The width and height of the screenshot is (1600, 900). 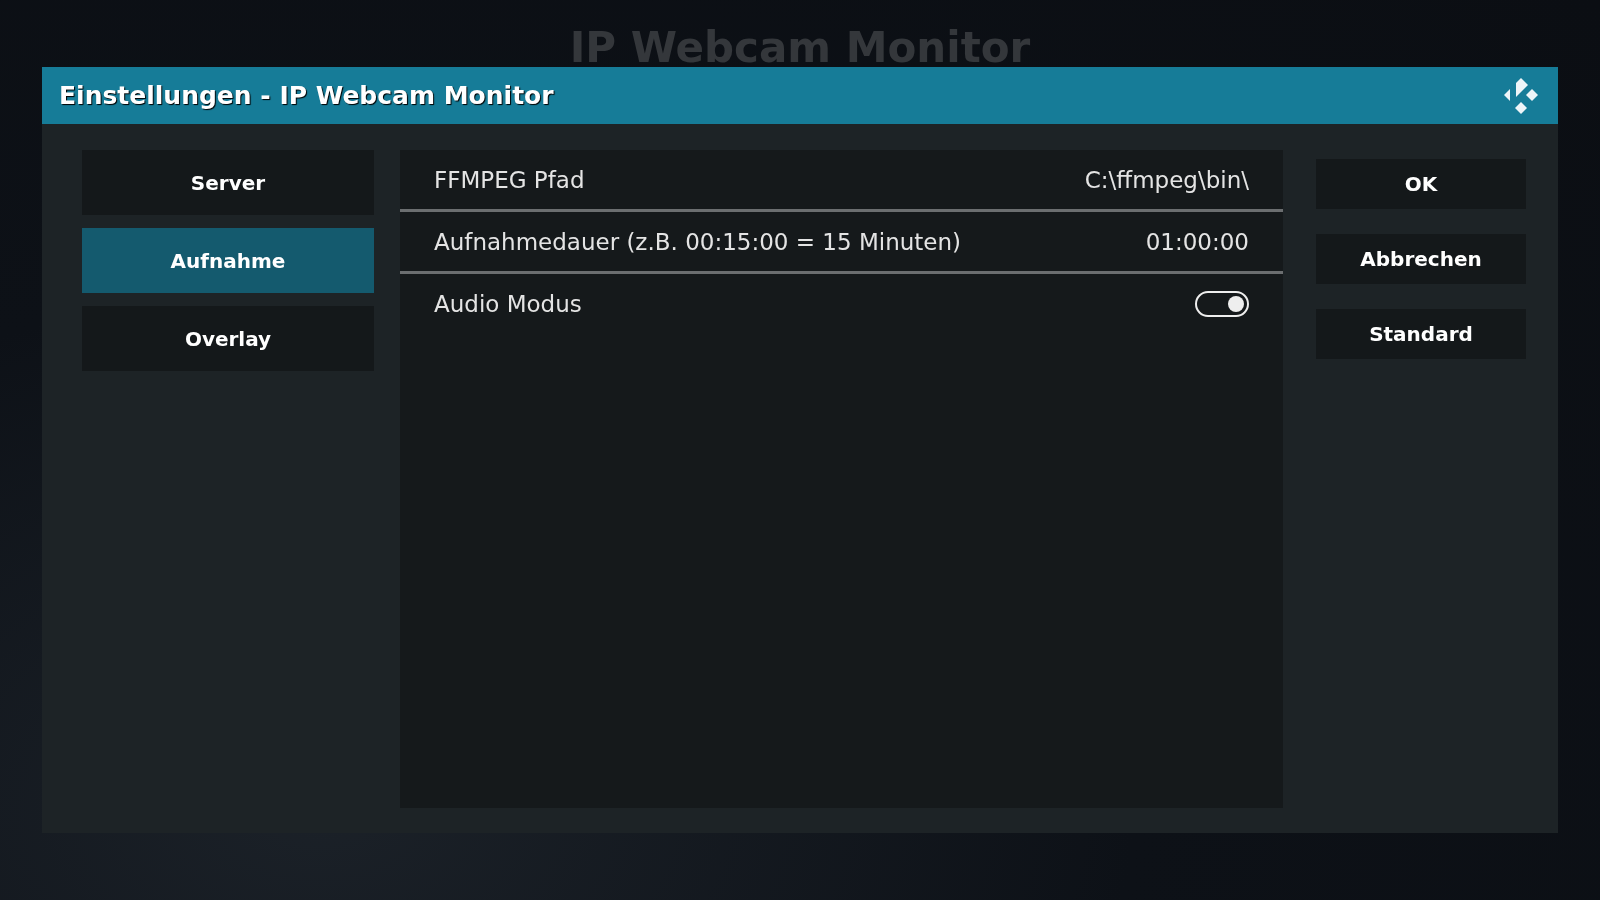 What do you see at coordinates (228, 182) in the screenshot?
I see `category-tab: Server` at bounding box center [228, 182].